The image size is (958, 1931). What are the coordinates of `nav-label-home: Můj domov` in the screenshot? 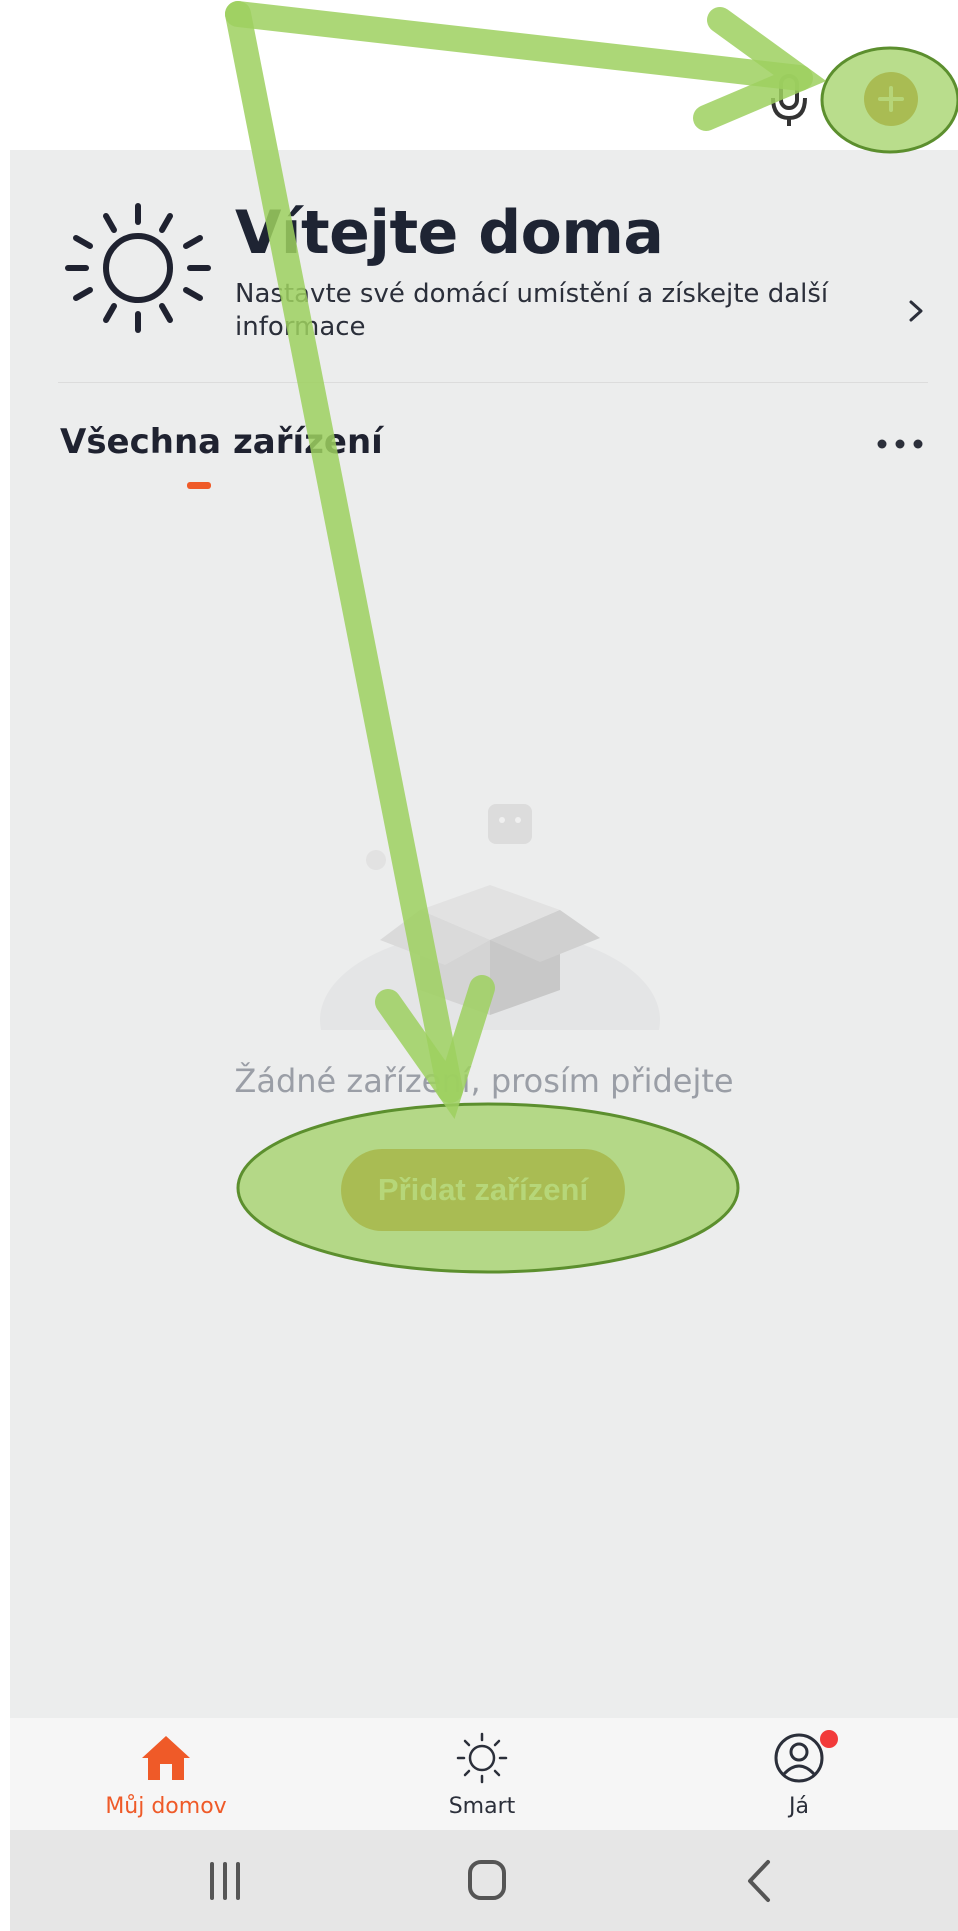 It's located at (166, 1806).